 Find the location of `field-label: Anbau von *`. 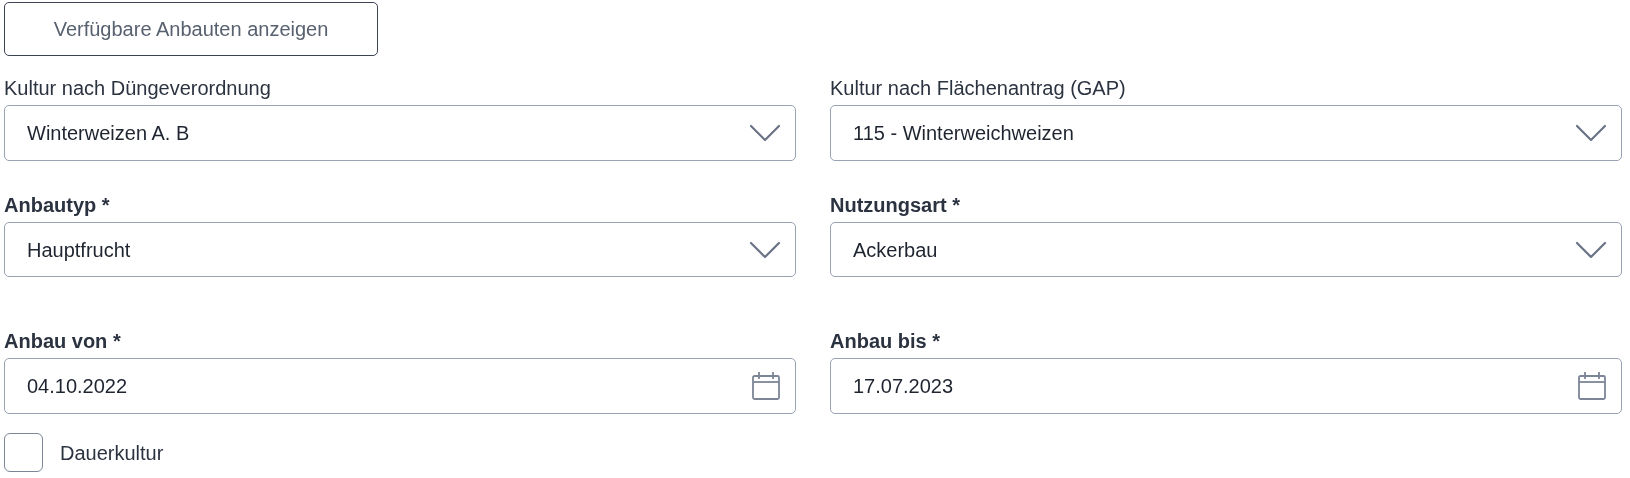

field-label: Anbau von * is located at coordinates (63, 341).